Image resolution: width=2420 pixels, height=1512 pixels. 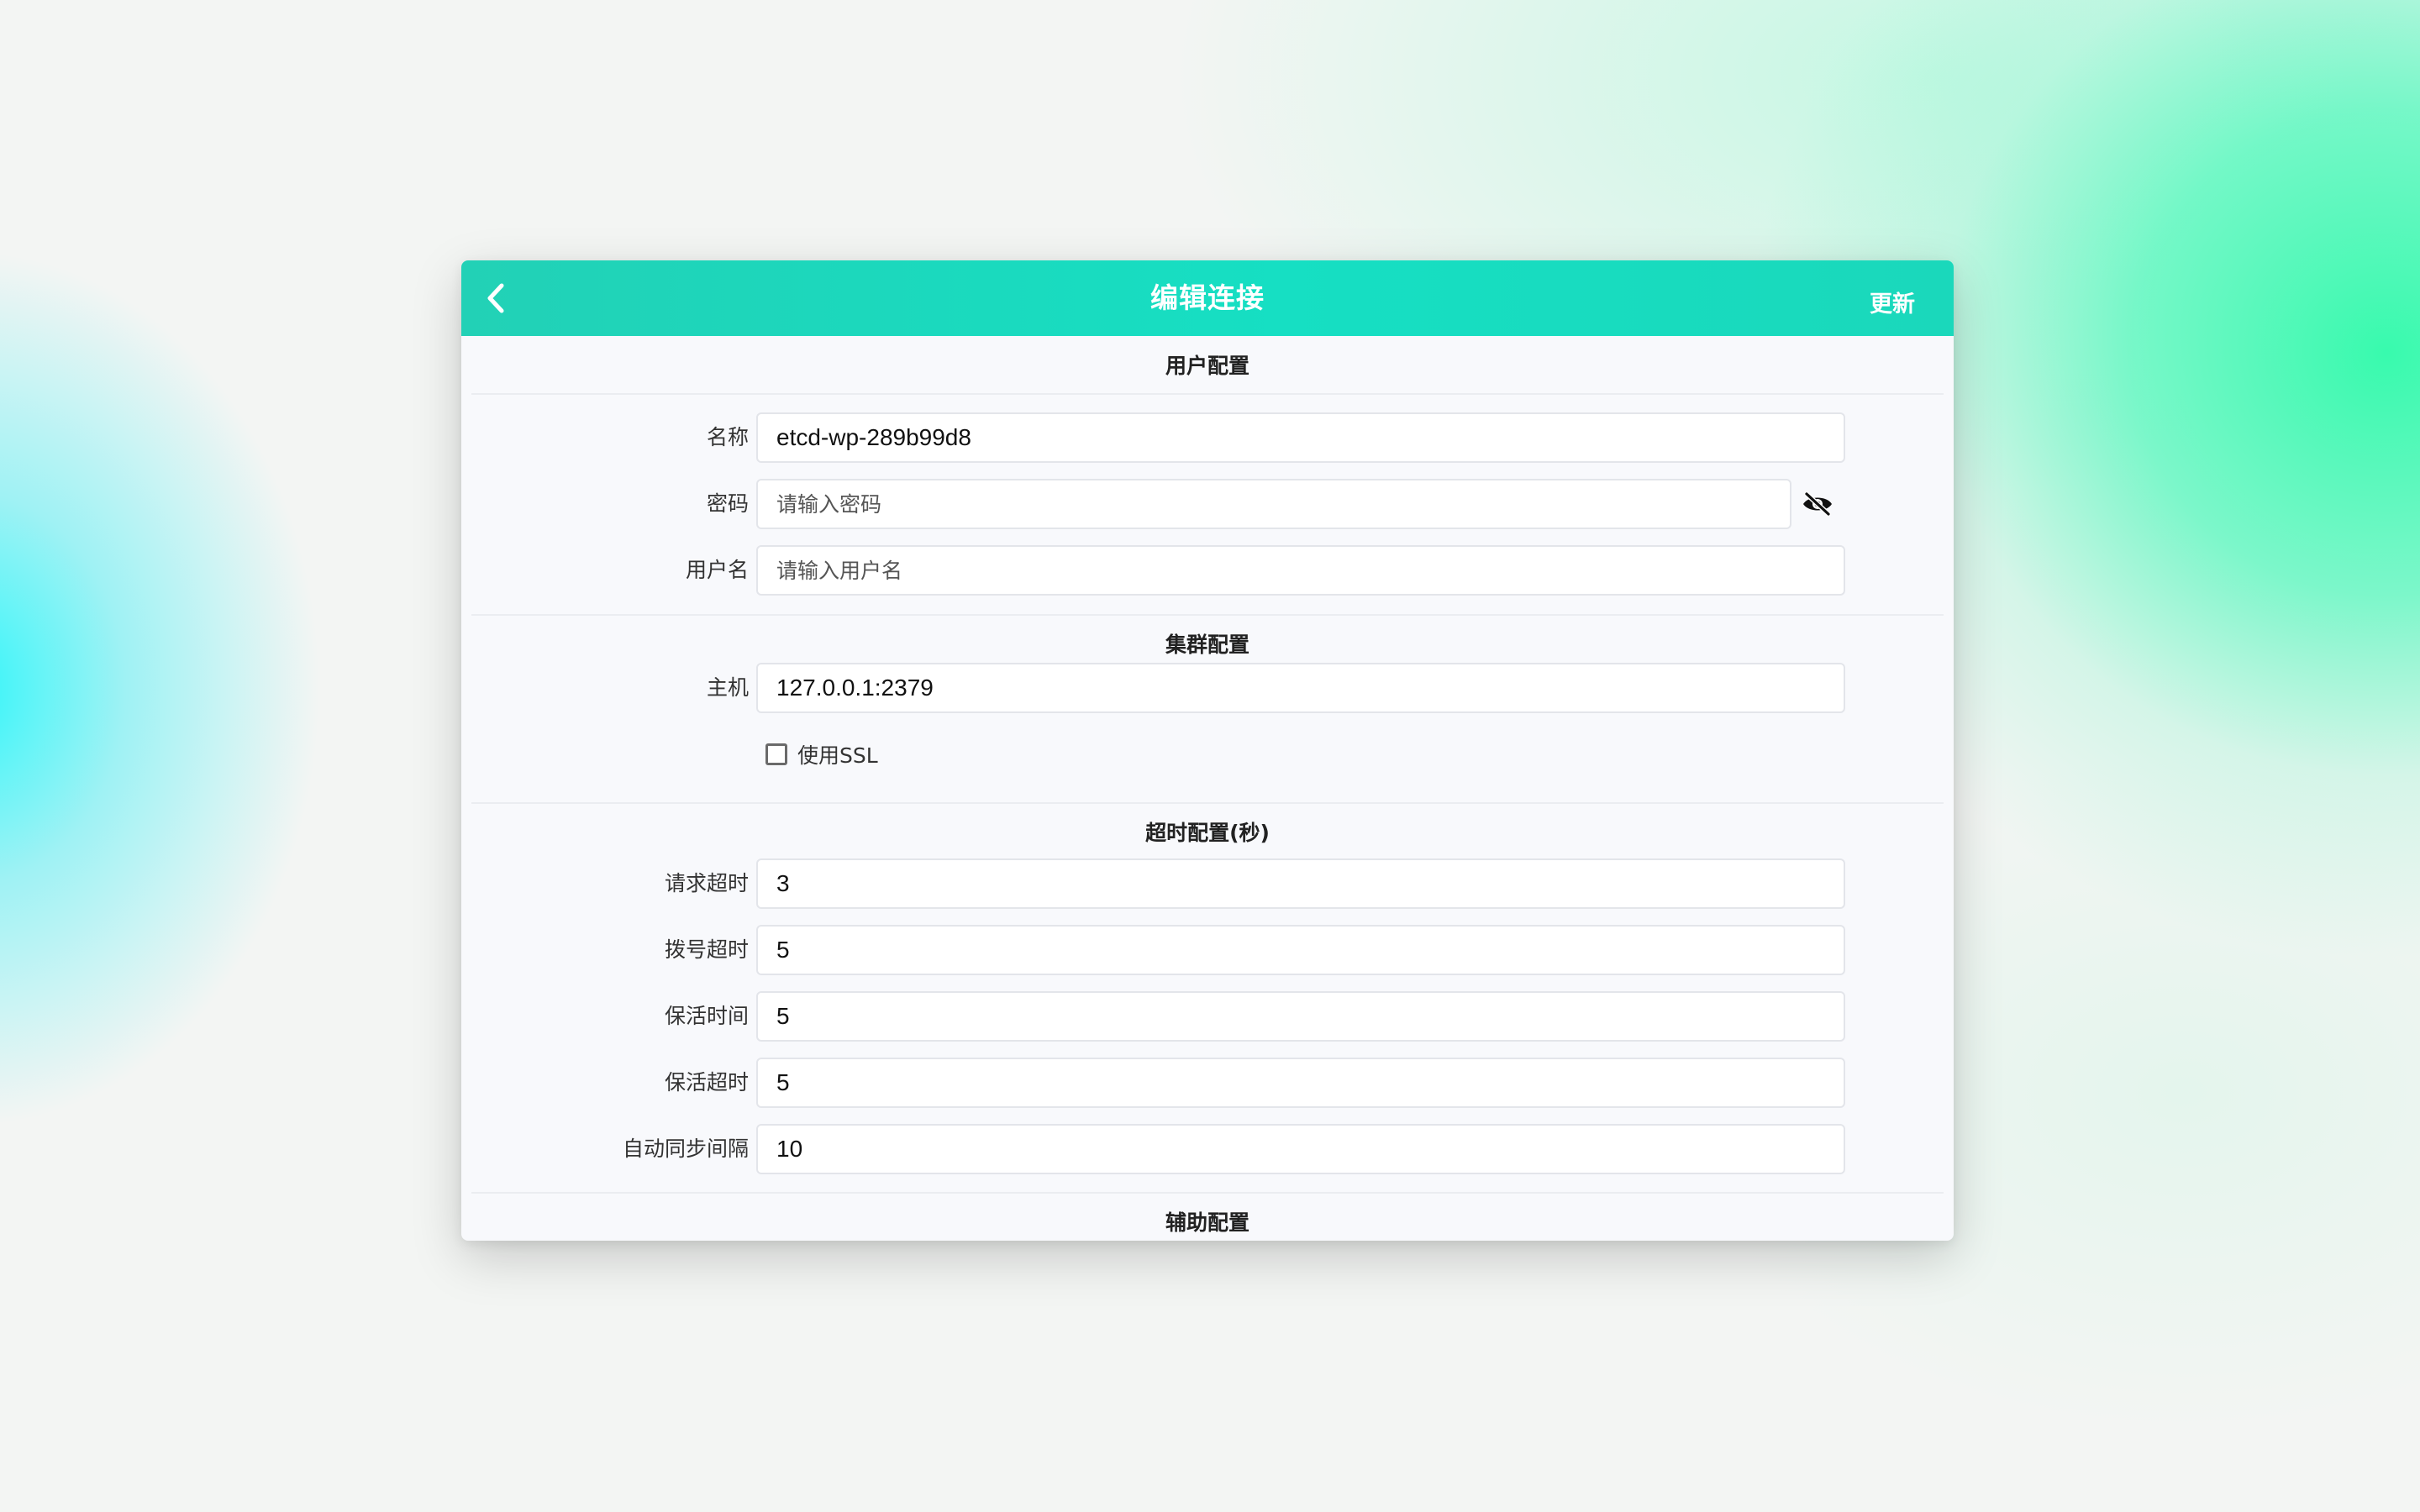 I want to click on form-row-name: 名称, so click(x=1207, y=437).